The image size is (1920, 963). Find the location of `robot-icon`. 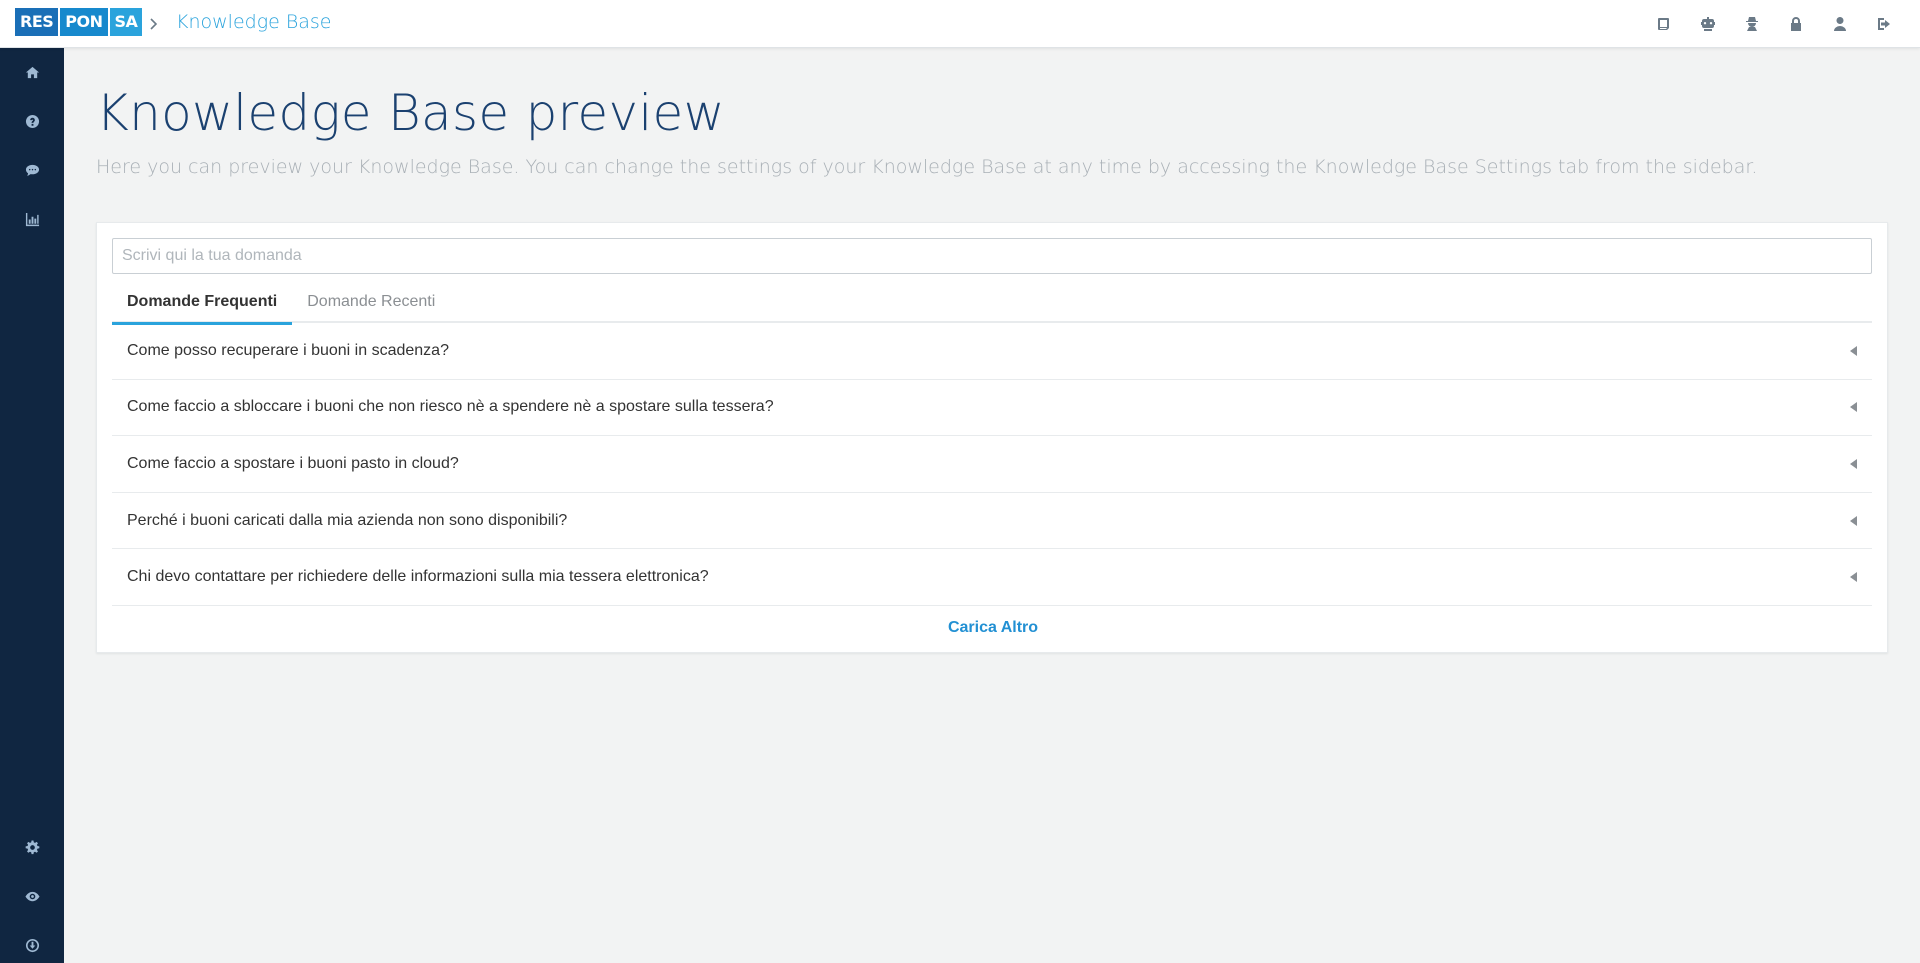

robot-icon is located at coordinates (1708, 24).